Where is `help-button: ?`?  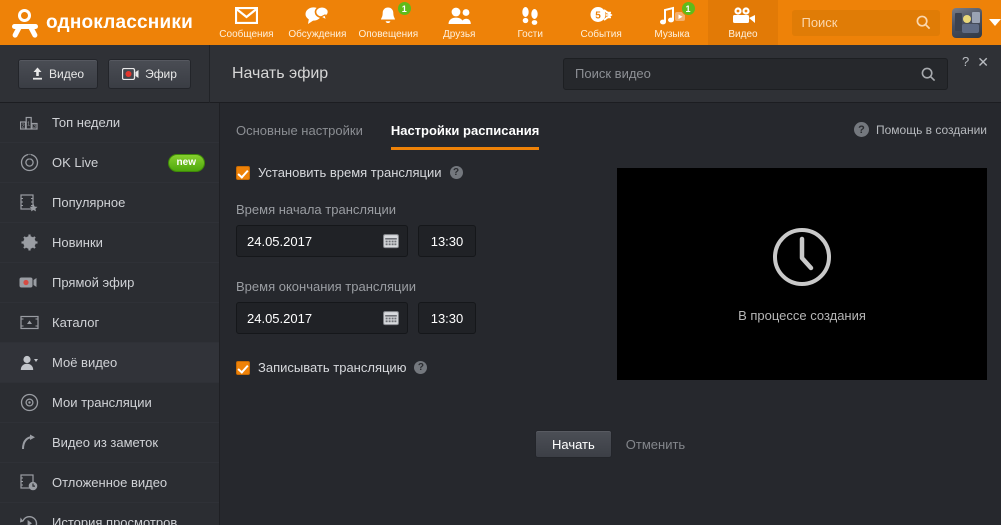
help-button: ? is located at coordinates (965, 61).